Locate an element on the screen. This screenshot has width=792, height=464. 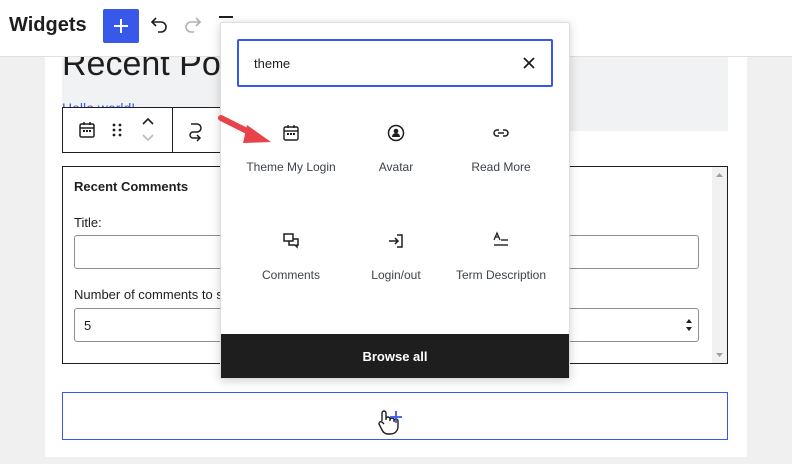
drag-handle-icon is located at coordinates (117, 130).